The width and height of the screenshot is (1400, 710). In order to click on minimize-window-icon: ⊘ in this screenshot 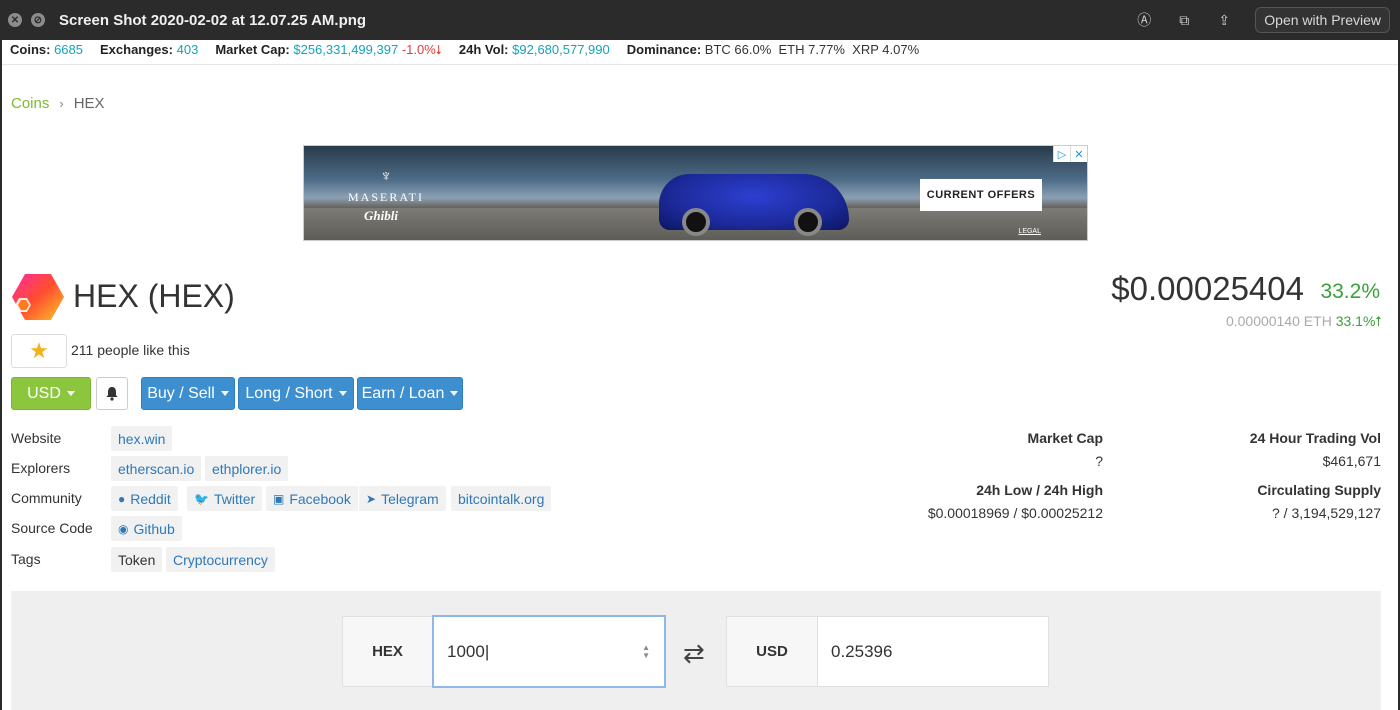, I will do `click(38, 20)`.